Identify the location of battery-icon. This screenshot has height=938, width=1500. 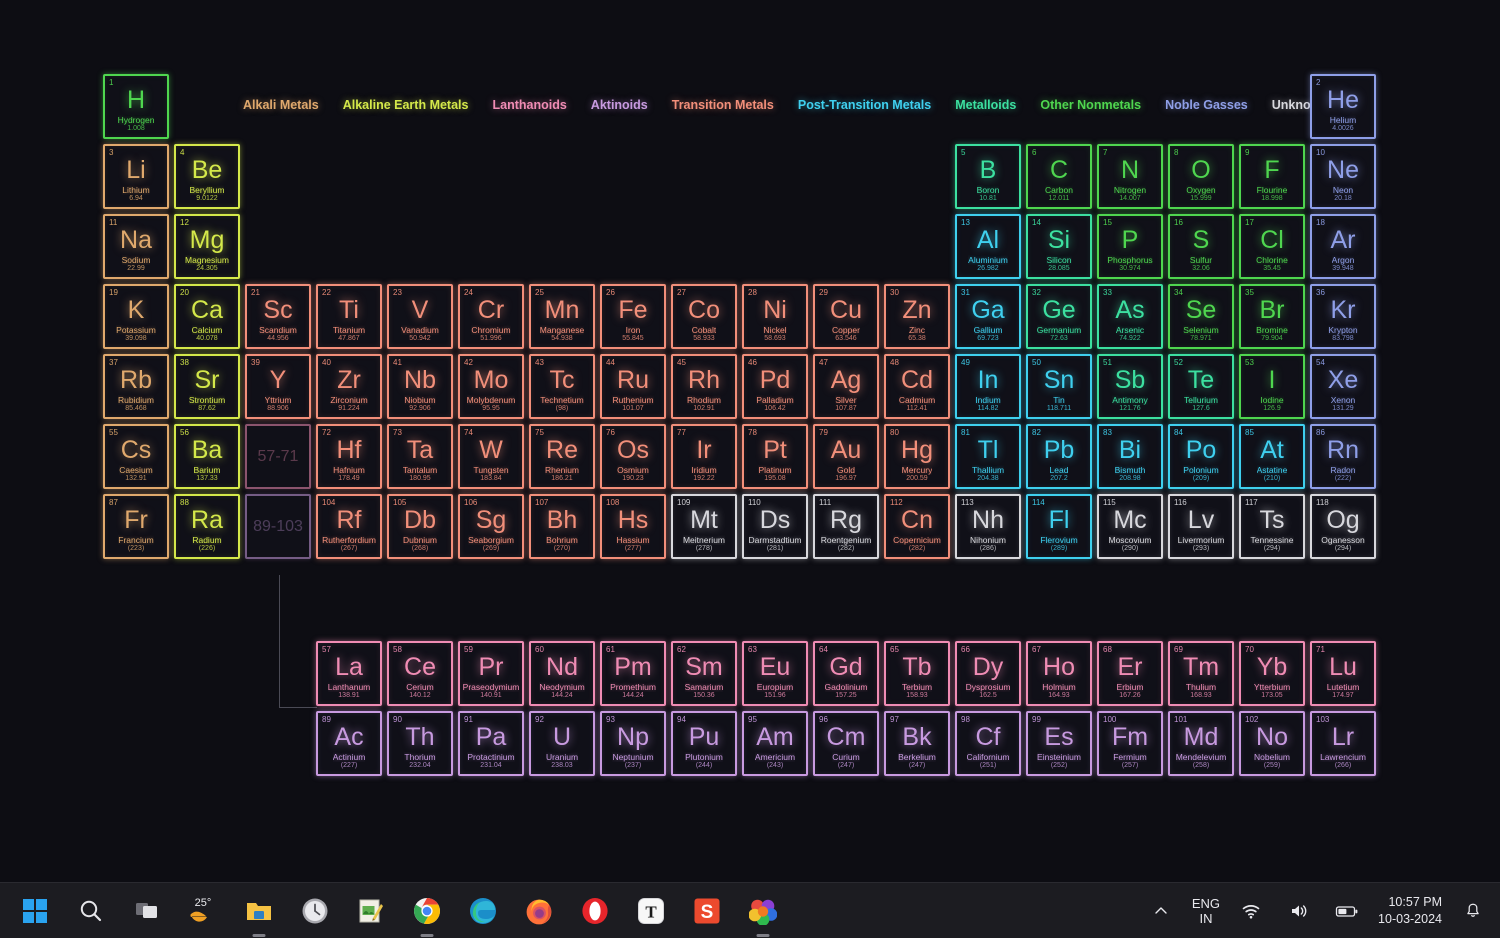
(1347, 911).